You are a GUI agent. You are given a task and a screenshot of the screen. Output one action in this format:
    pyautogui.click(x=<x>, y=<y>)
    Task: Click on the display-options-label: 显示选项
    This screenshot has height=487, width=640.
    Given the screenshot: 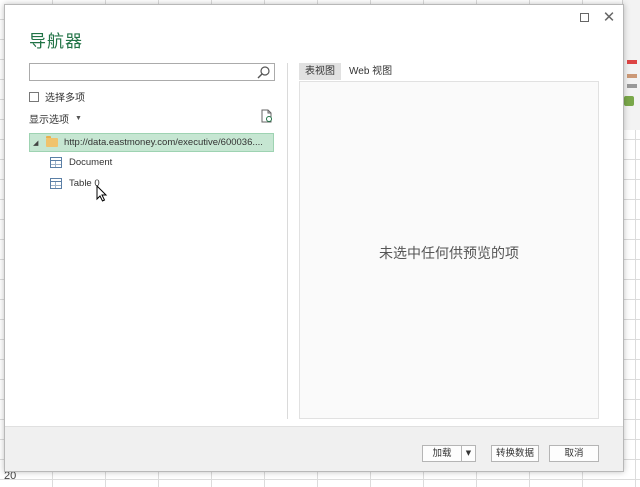 What is the action you would take?
    pyautogui.click(x=49, y=120)
    